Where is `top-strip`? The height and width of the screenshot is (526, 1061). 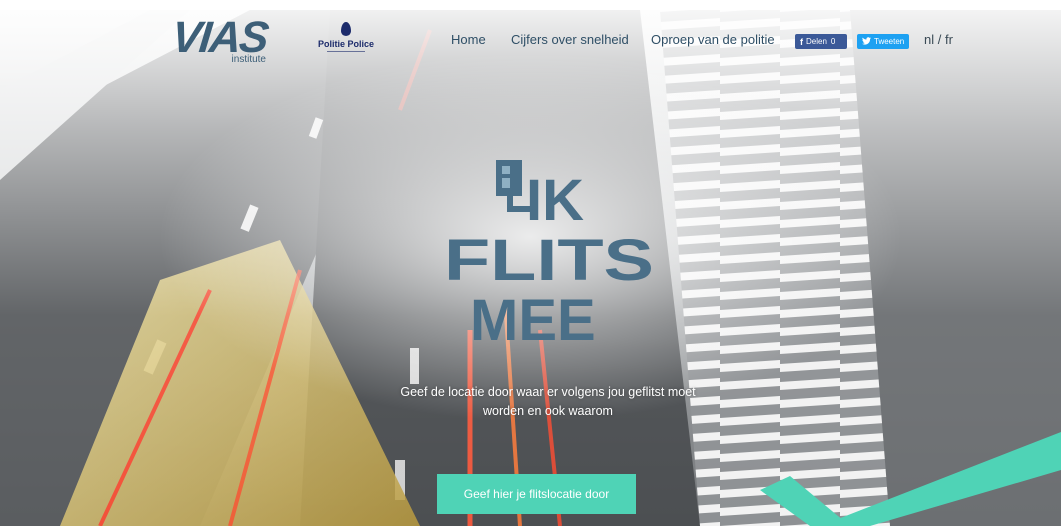
top-strip is located at coordinates (530, 5).